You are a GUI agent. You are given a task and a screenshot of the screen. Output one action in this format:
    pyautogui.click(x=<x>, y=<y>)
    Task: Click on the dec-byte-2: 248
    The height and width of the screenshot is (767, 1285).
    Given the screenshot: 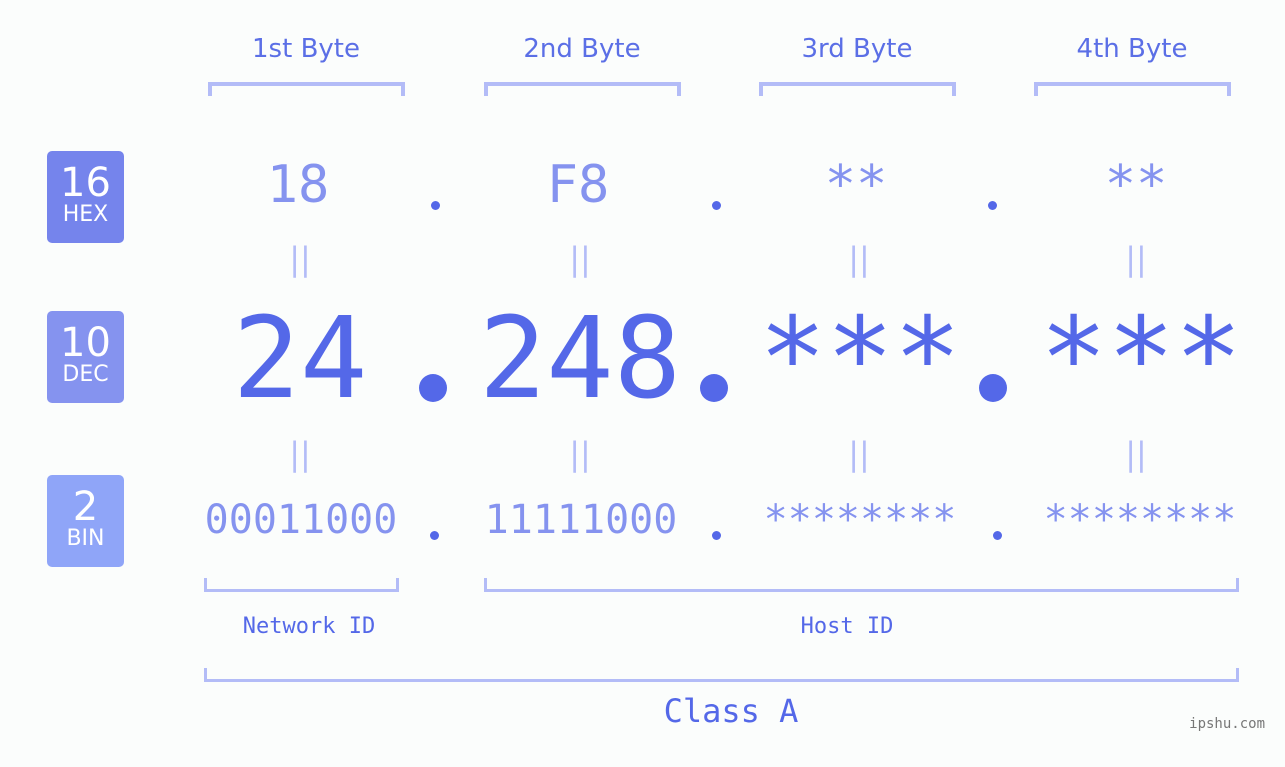 What is the action you would take?
    pyautogui.click(x=580, y=359)
    